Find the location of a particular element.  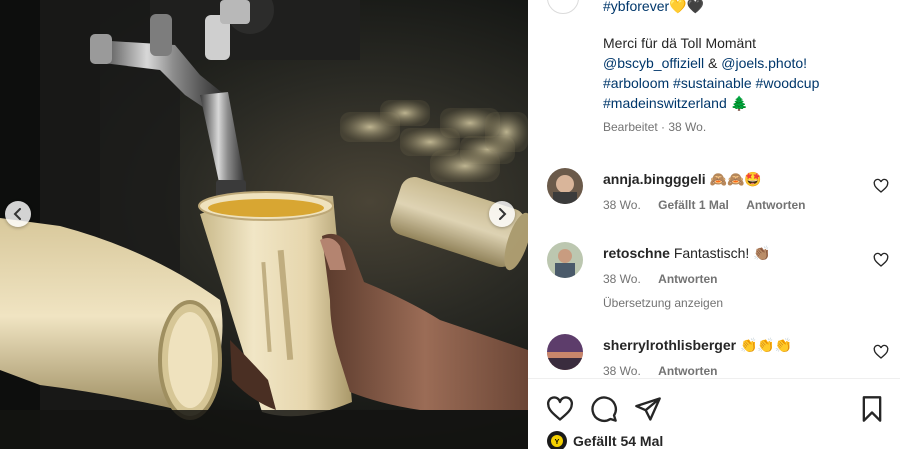

previous-photo-button is located at coordinates (18, 214).